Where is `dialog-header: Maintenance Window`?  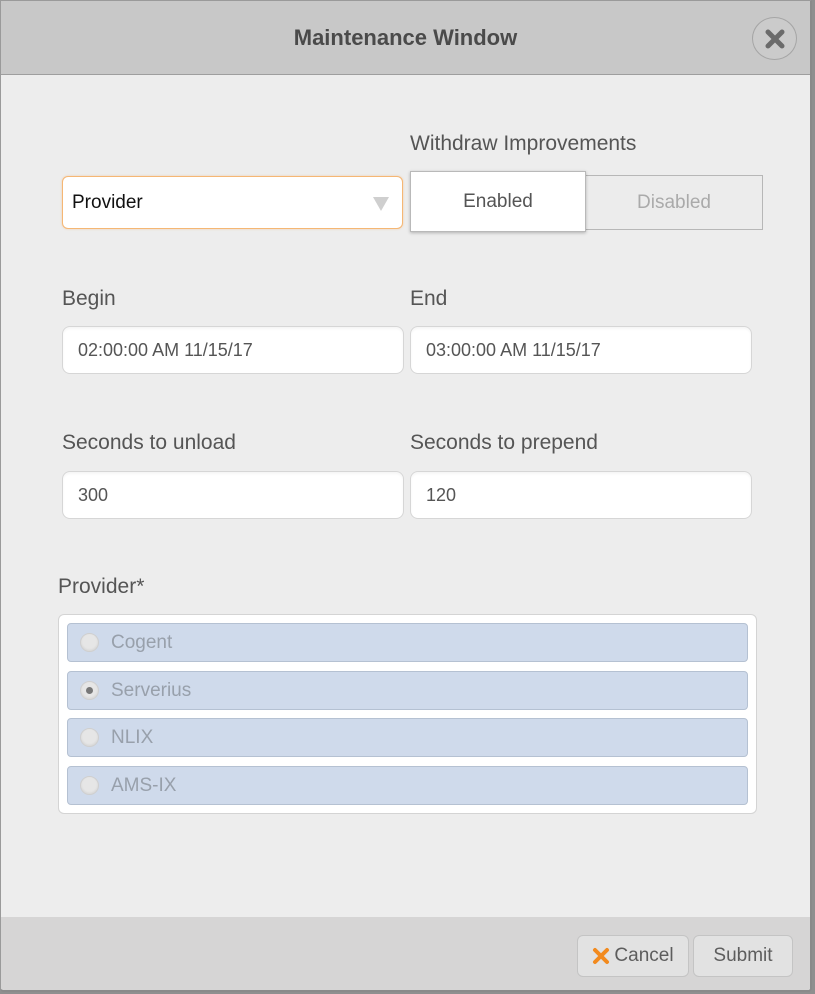
dialog-header: Maintenance Window is located at coordinates (405, 38).